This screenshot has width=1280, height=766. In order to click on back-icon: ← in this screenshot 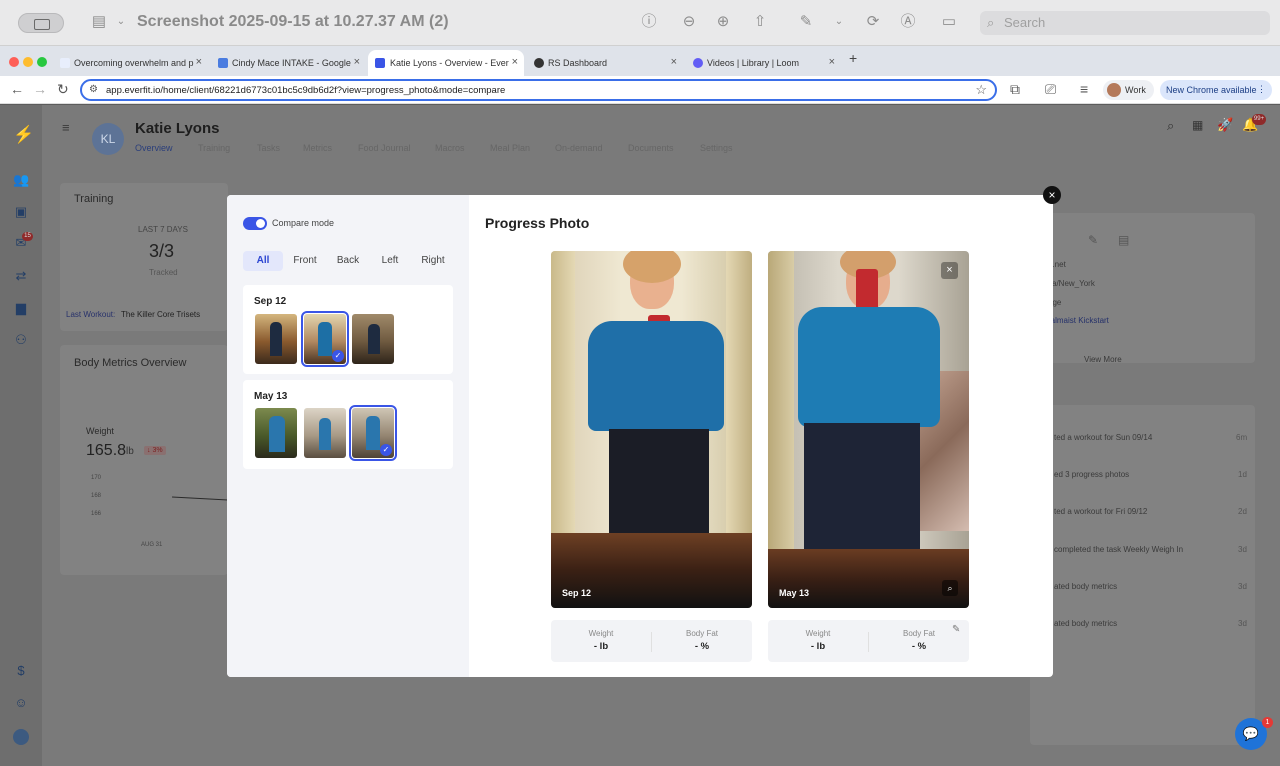, I will do `click(17, 89)`.